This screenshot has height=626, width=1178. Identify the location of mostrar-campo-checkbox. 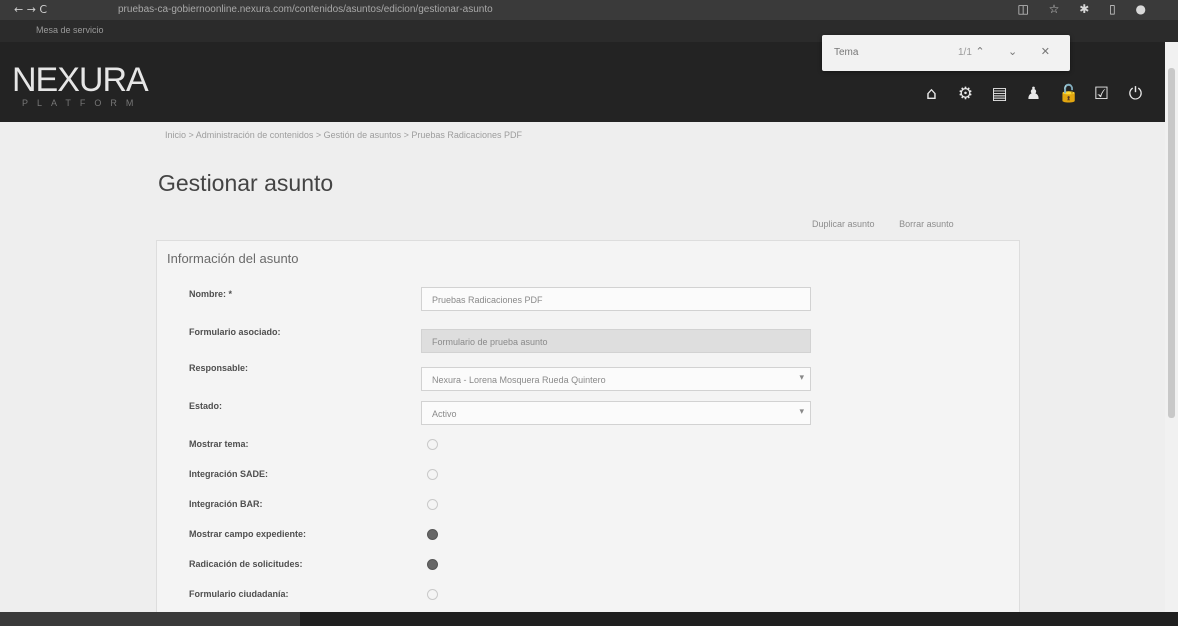
(432, 534).